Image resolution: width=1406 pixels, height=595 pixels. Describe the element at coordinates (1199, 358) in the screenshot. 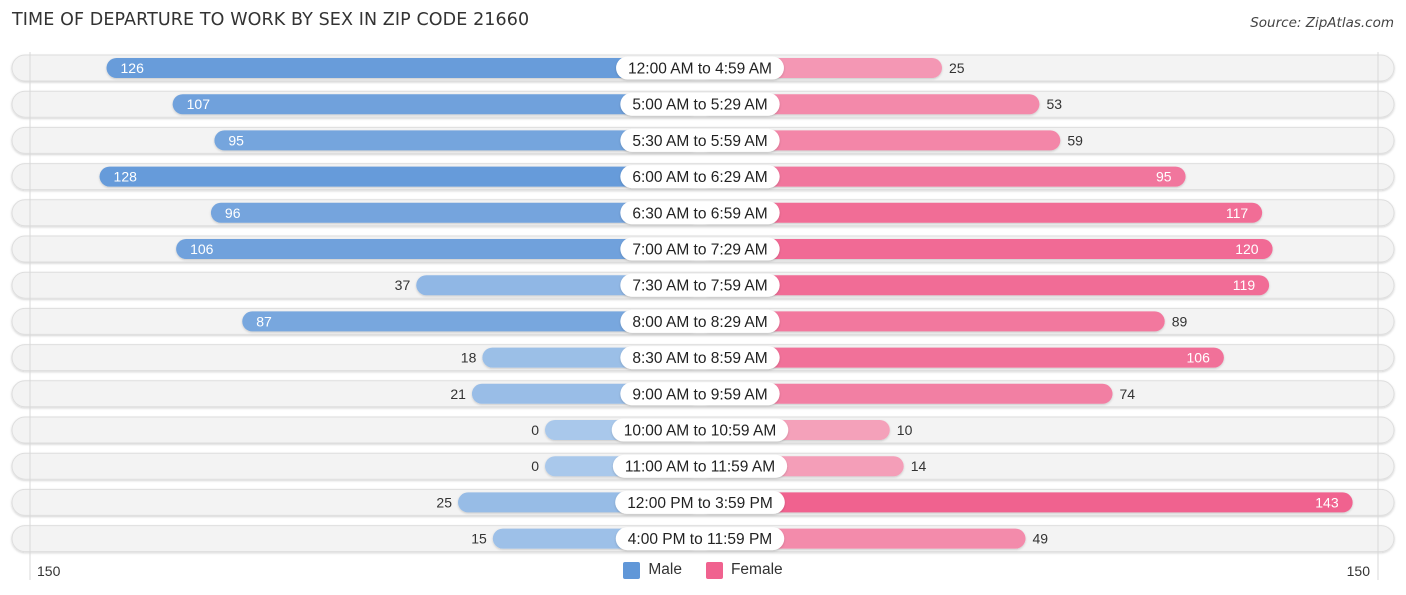

I see `value-label-female: 106` at that location.